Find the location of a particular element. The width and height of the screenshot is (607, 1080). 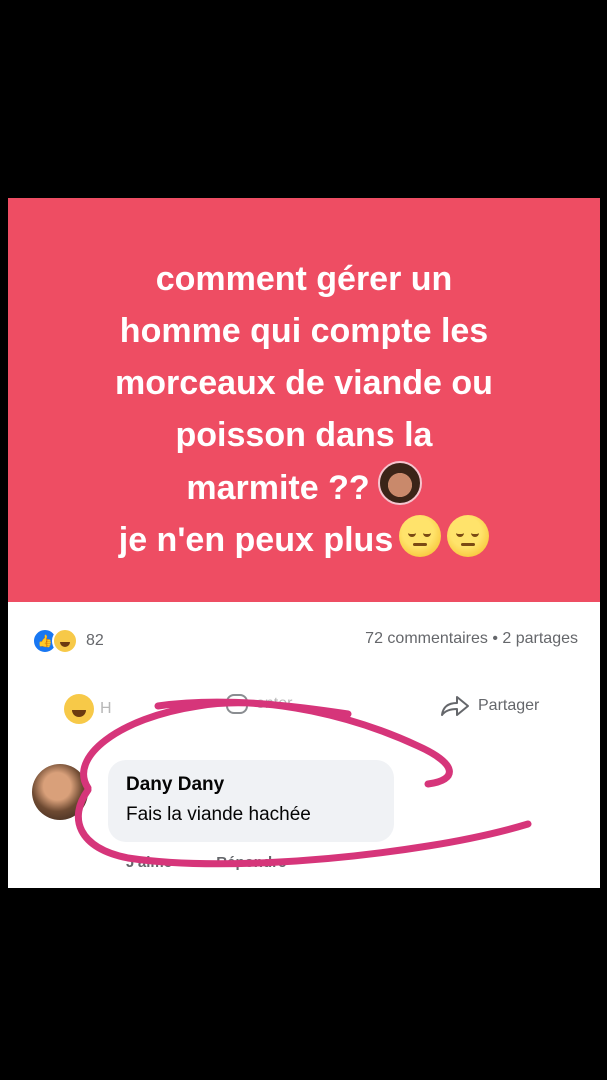

comment-bubble: Dany Dany Fais la viande hachée is located at coordinates (251, 801).